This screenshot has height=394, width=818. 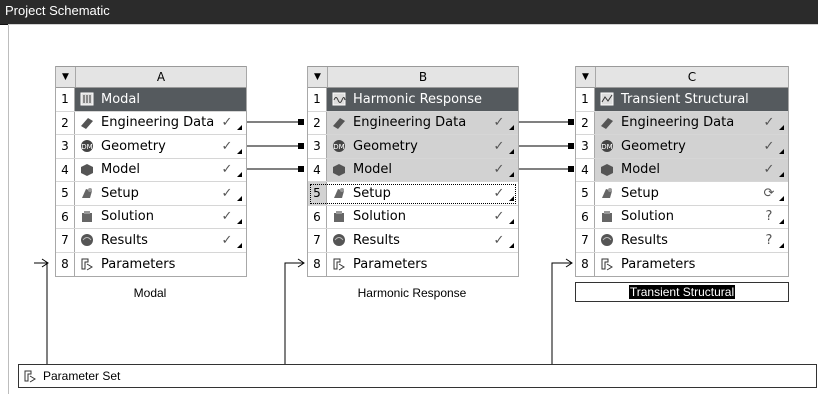 I want to click on system-c-caption-input: Transient Structural, so click(x=682, y=292).